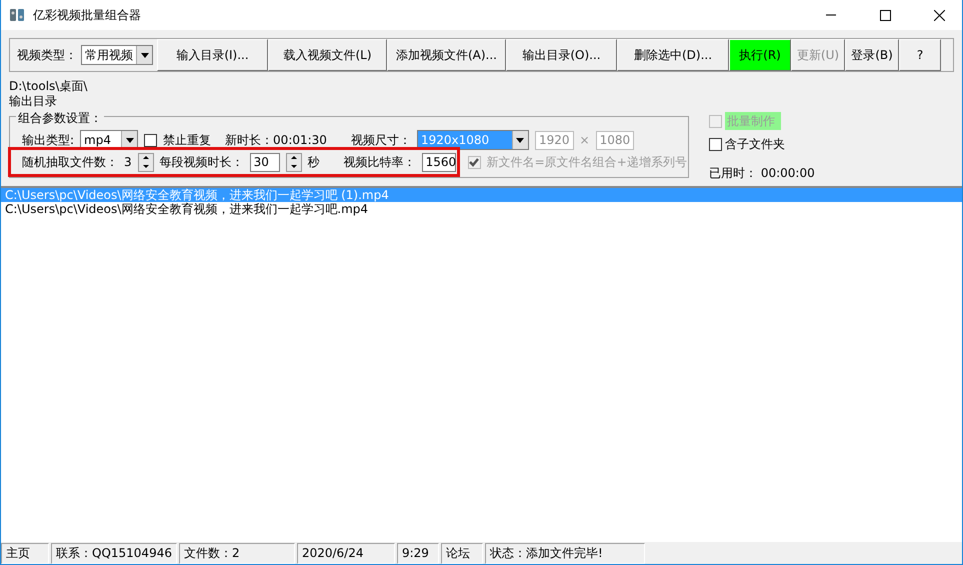 This screenshot has width=963, height=565. I want to click on toolbar-button: 载入视频文件(L), so click(327, 55).